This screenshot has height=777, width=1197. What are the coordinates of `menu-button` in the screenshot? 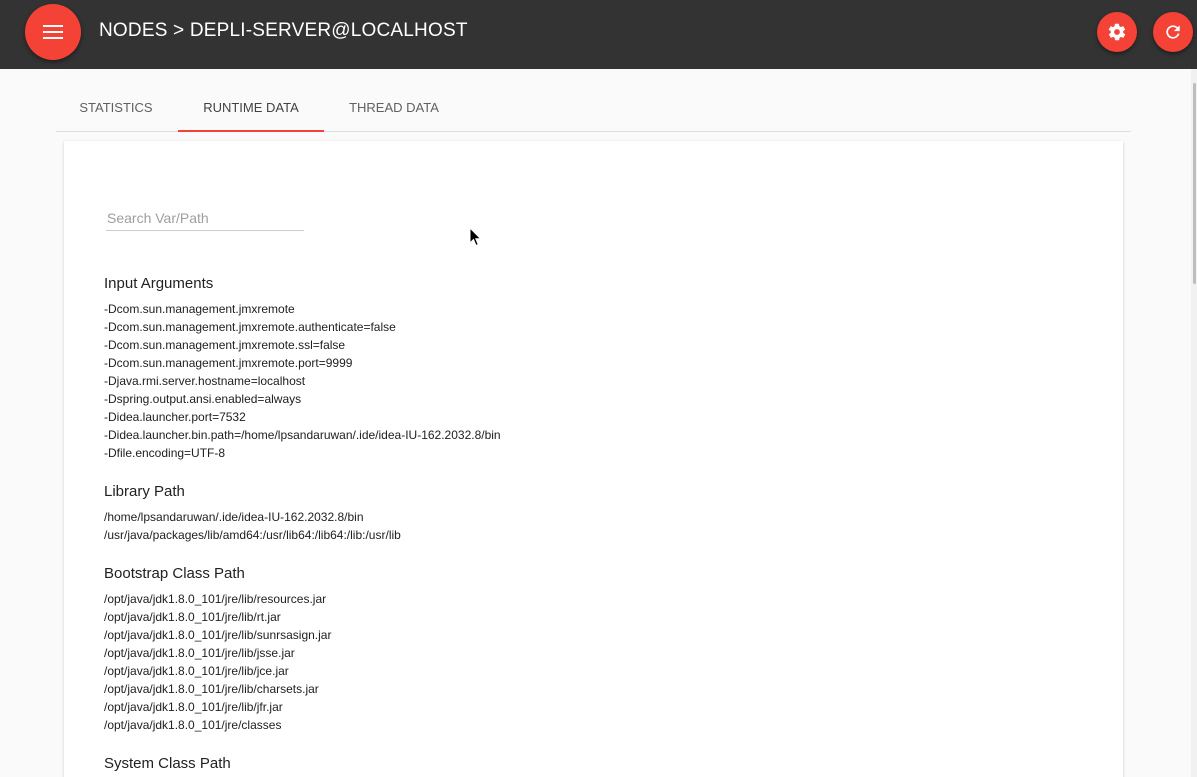 It's located at (53, 32).